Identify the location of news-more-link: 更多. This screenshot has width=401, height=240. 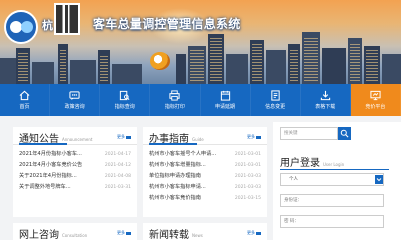
(254, 233).